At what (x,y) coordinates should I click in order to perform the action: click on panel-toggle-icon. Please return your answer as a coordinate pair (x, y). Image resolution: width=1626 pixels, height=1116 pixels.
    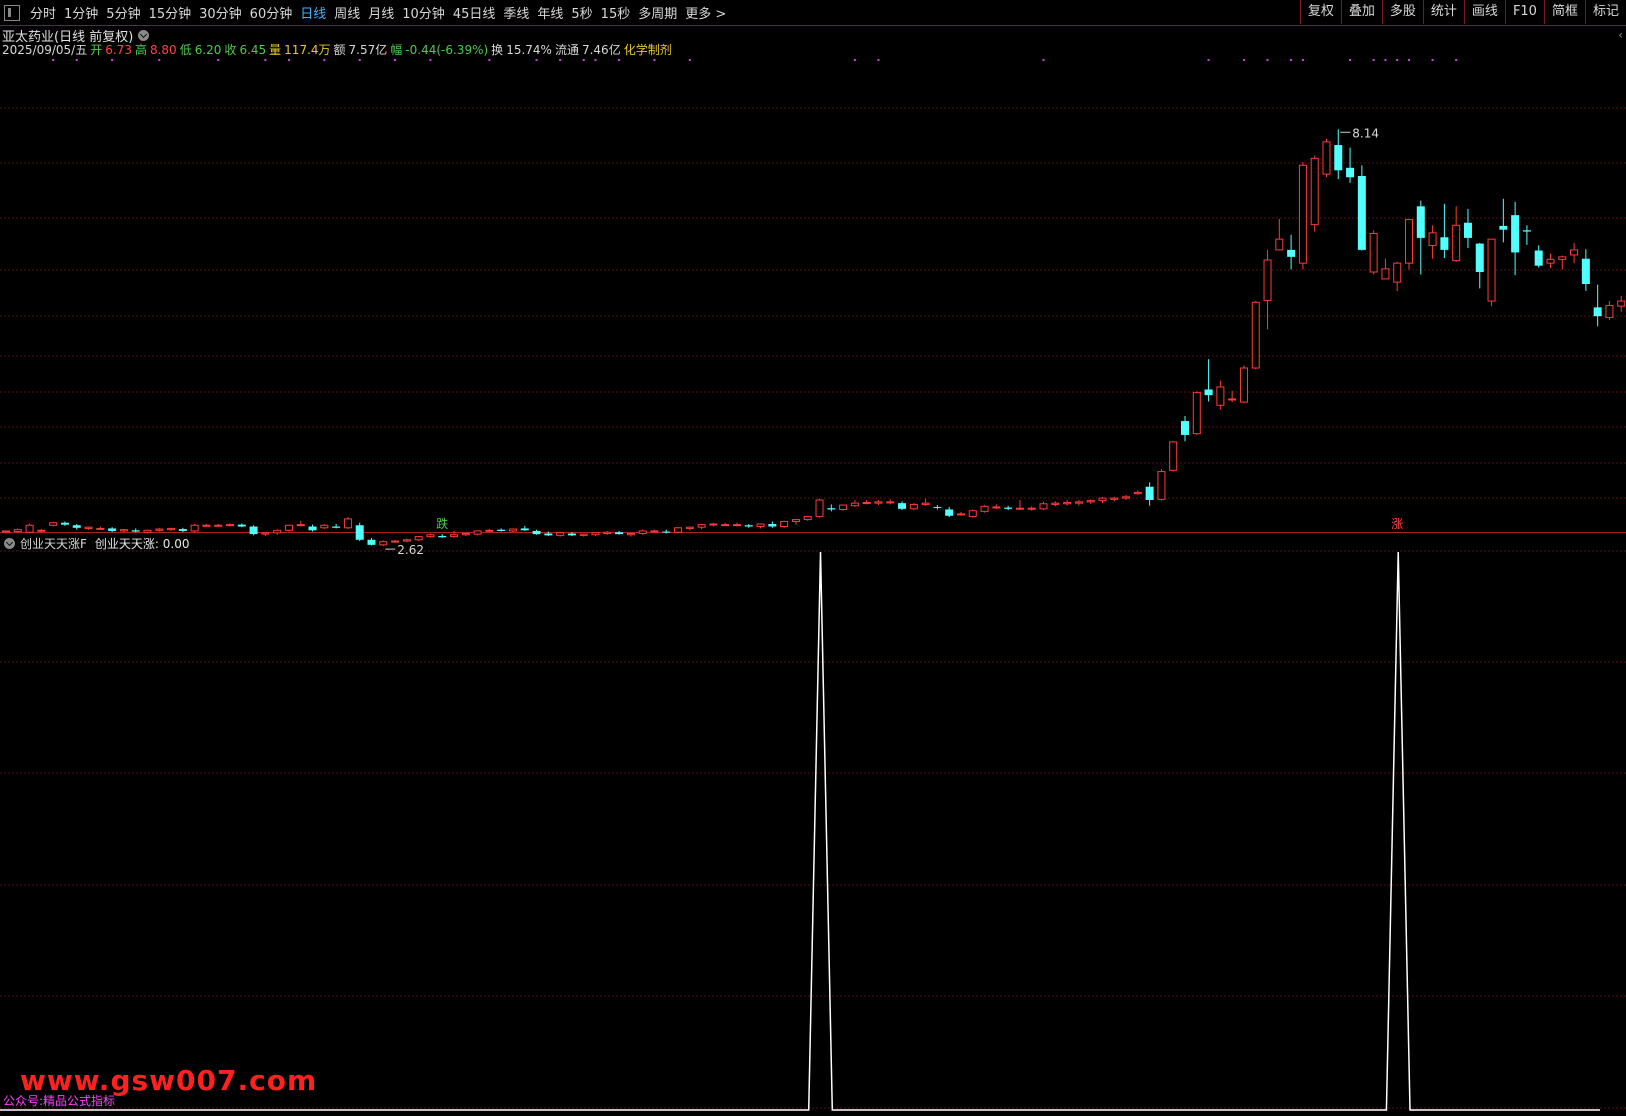
    Looking at the image, I should click on (12, 12).